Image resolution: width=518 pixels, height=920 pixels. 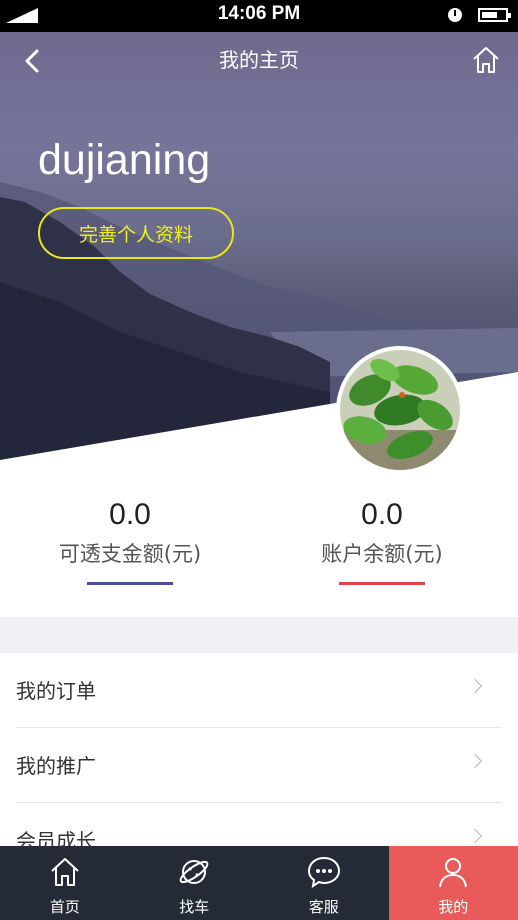 What do you see at coordinates (136, 233) in the screenshot?
I see `edit-profile-button: 完善个人资料` at bounding box center [136, 233].